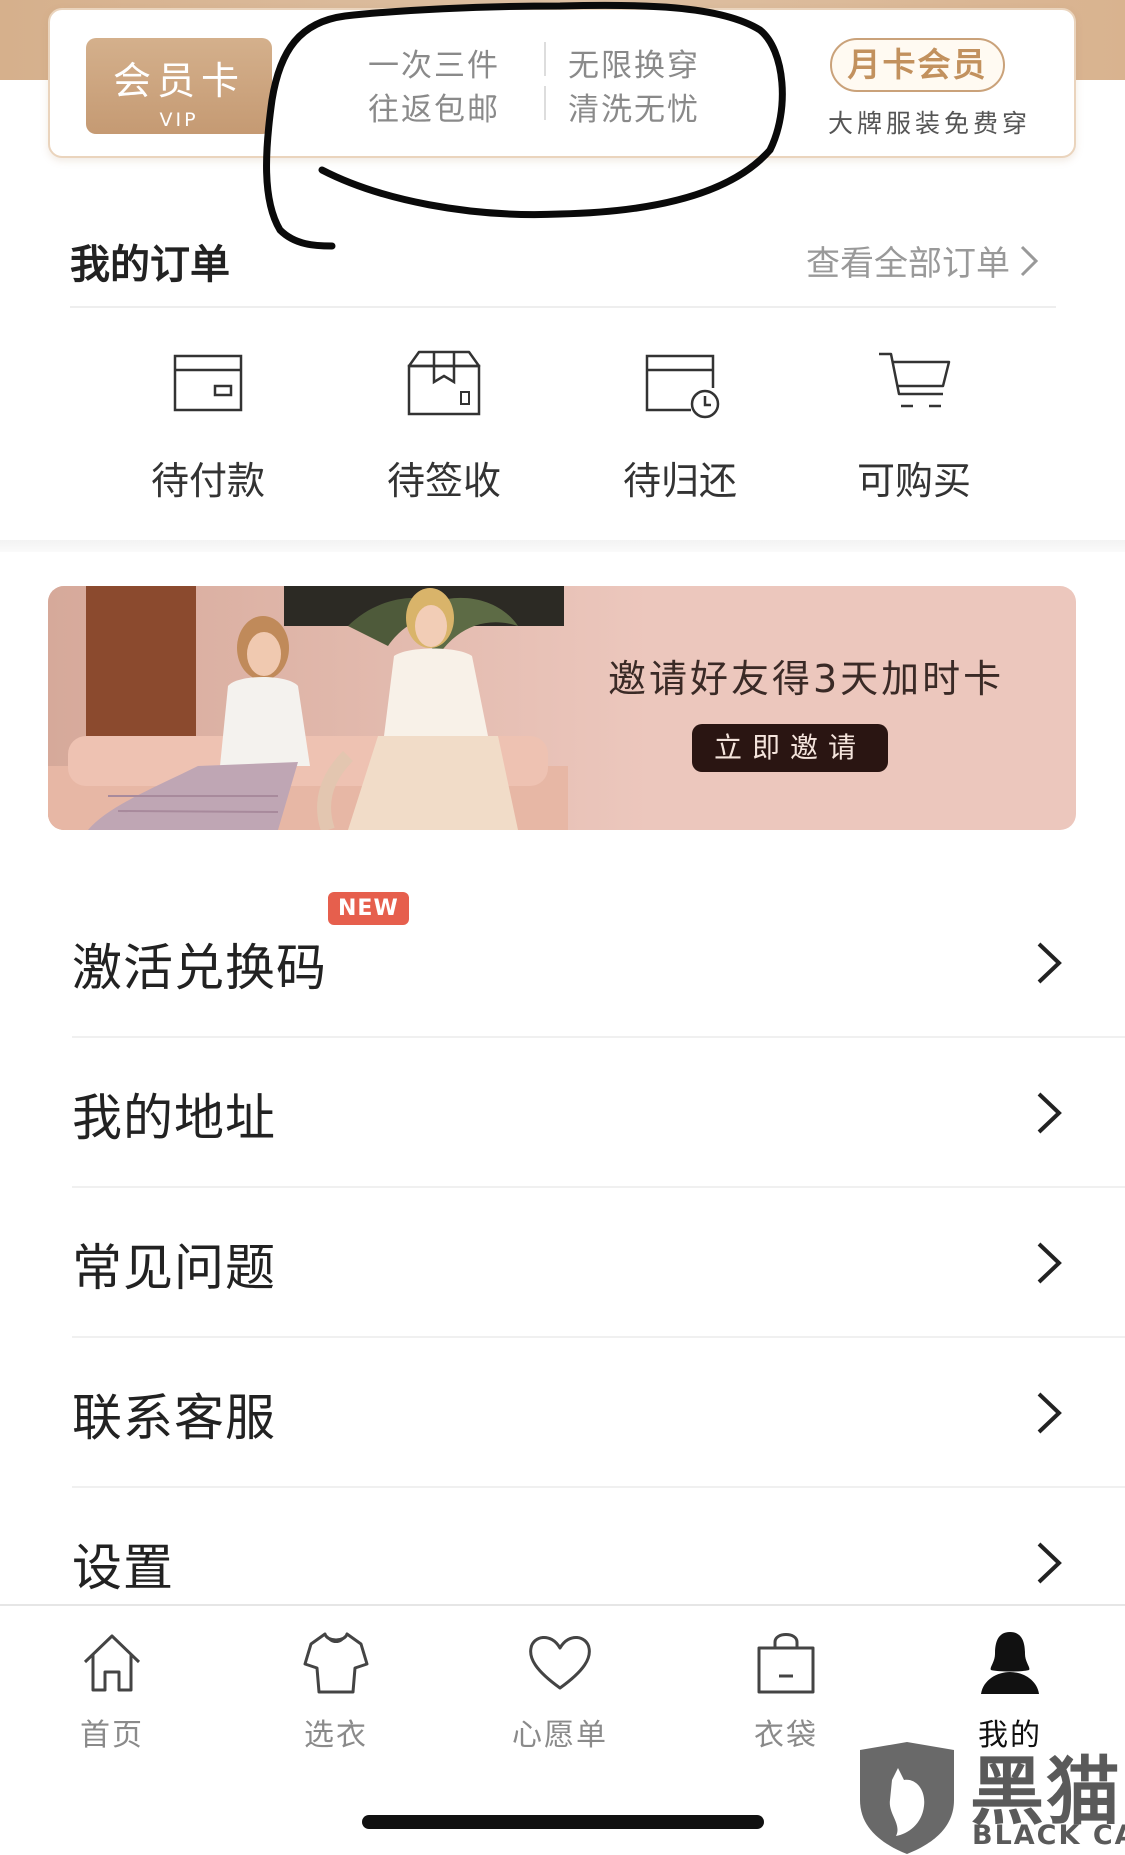 The image size is (1125, 1855). I want to click on benefit-text: 无限换穿, so click(634, 66).